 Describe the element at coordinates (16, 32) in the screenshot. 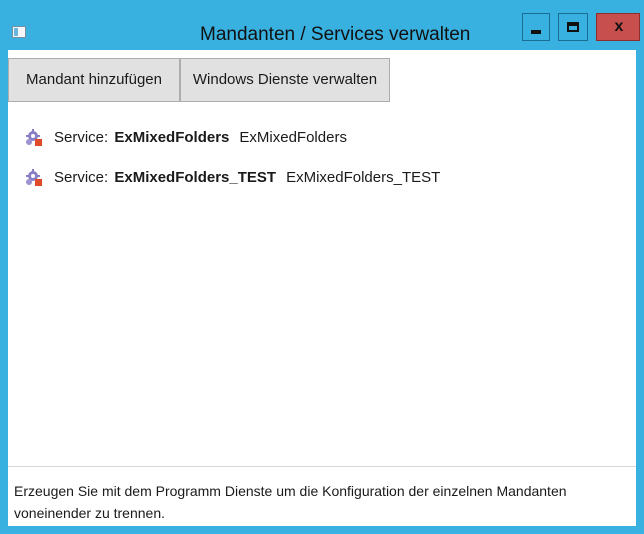

I see `app-icon-bar` at that location.